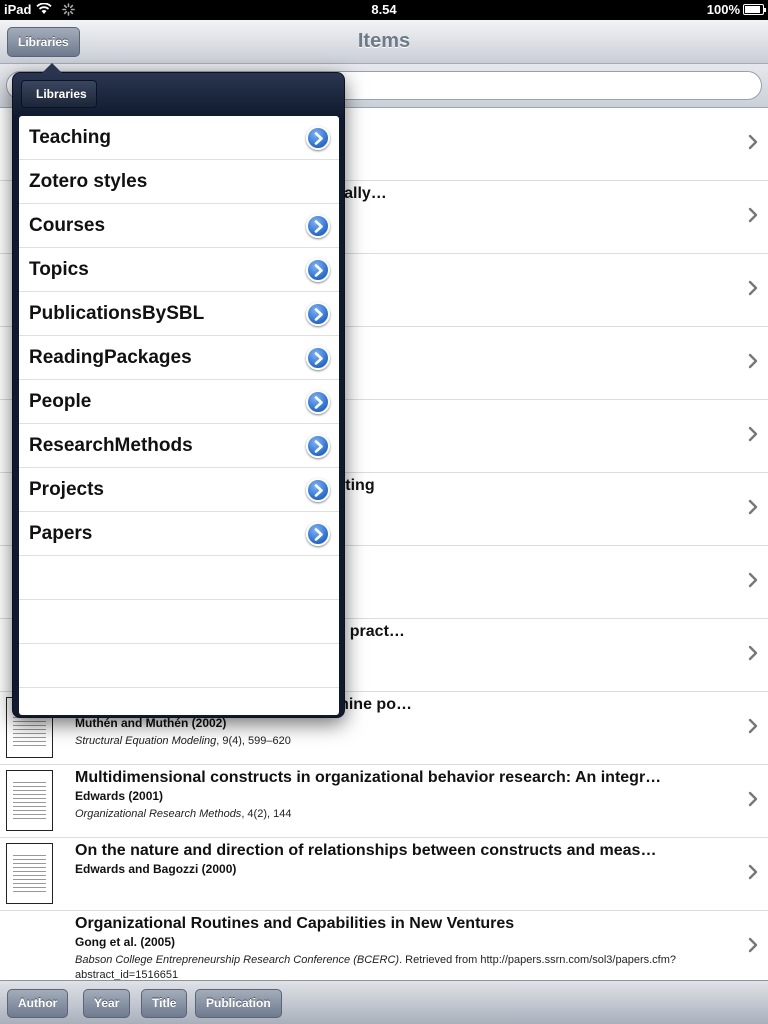 Image resolution: width=768 pixels, height=1024 pixels. I want to click on publication-details: , 4(2), 144, so click(266, 814).